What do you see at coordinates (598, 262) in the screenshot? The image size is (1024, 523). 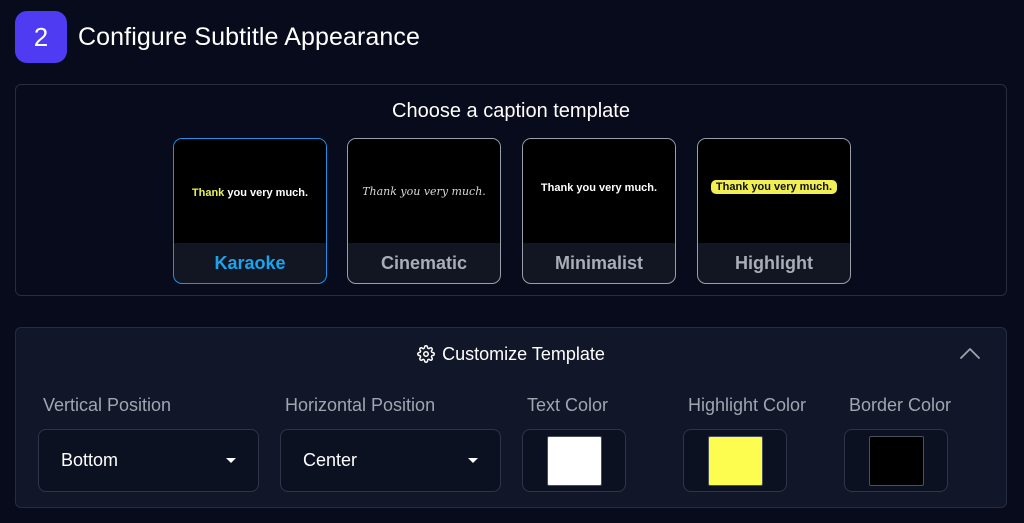 I see `template-label: Minimalist` at bounding box center [598, 262].